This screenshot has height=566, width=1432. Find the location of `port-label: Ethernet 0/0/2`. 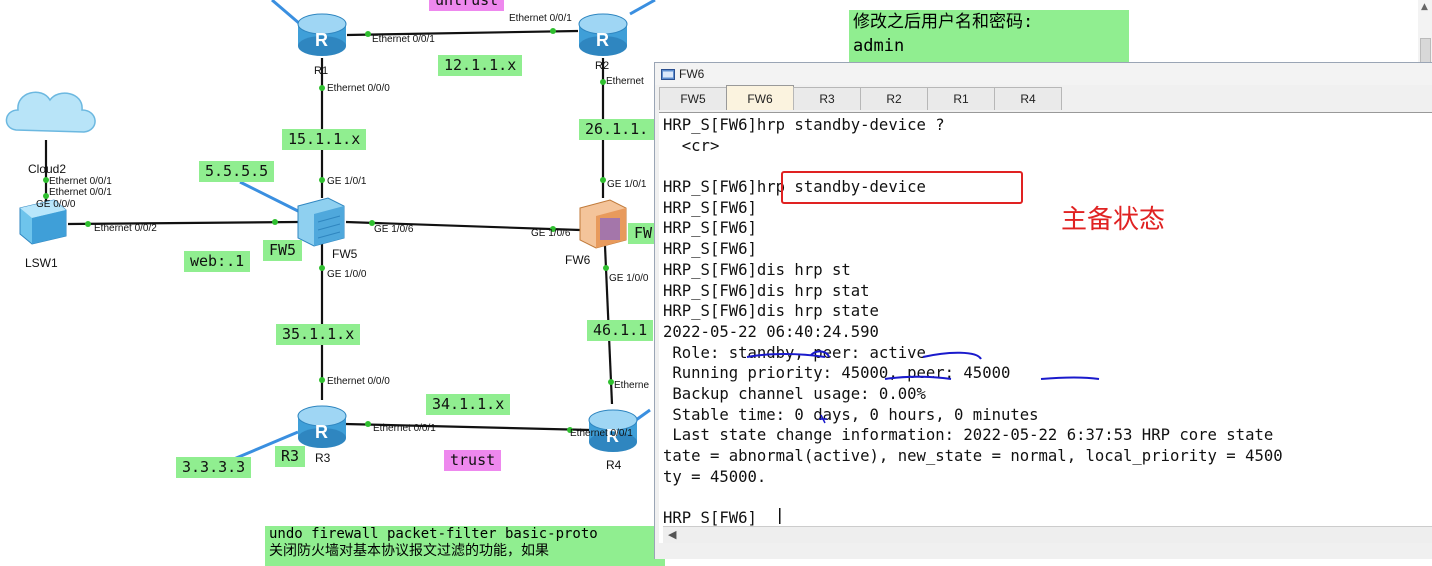

port-label: Ethernet 0/0/2 is located at coordinates (125, 228).